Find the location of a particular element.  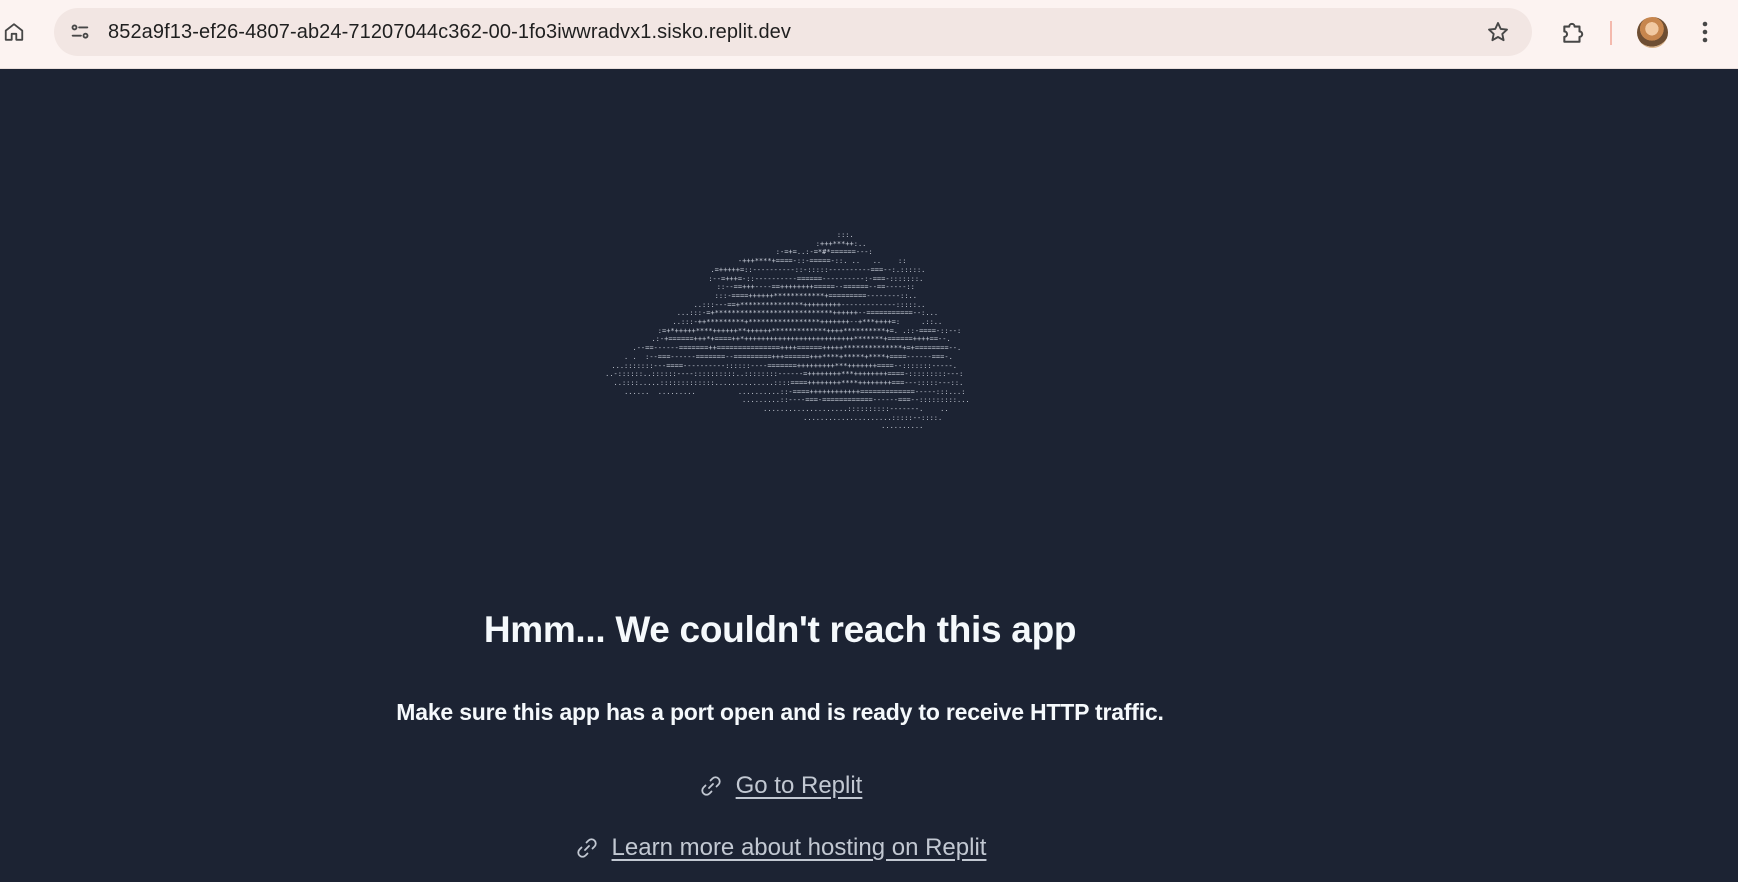

puzzle-icon is located at coordinates (1573, 32).